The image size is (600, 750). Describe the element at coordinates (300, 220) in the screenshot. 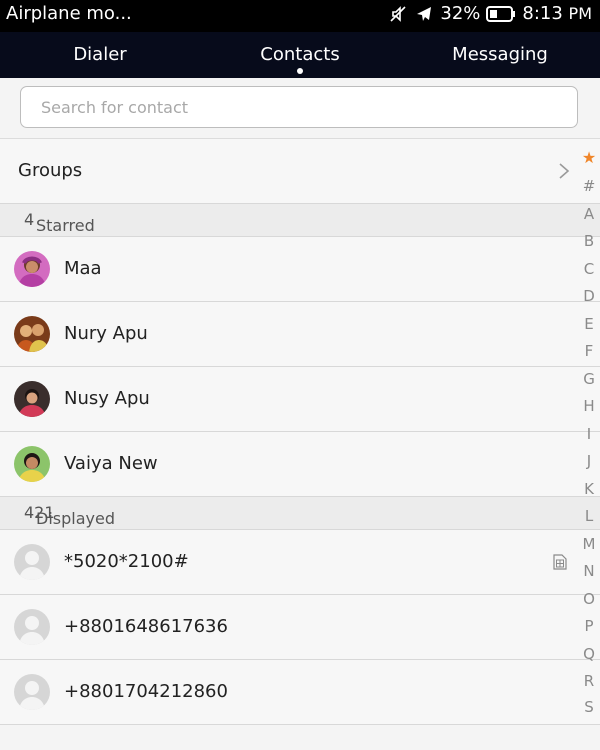

I see `starred-section-header: Starred 4` at that location.